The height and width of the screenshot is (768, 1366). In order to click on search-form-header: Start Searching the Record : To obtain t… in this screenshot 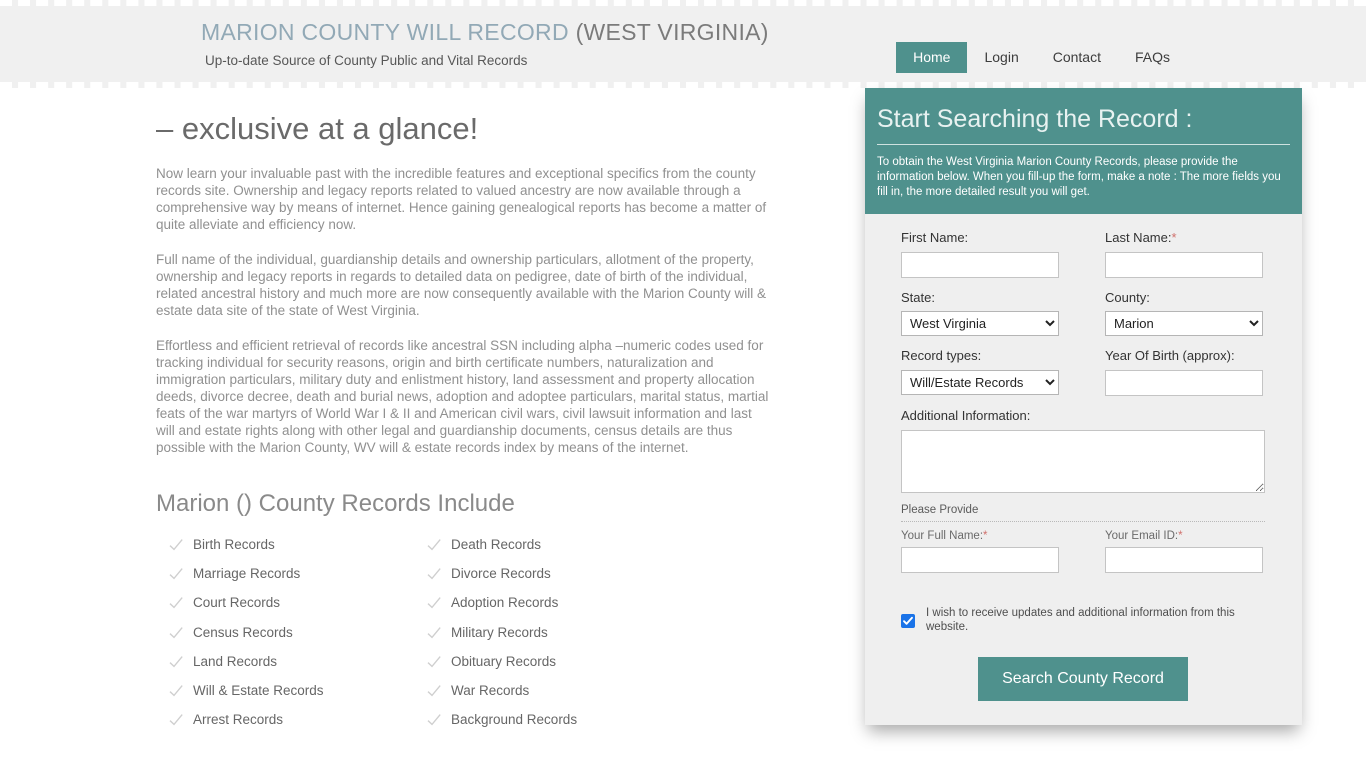, I will do `click(1083, 151)`.